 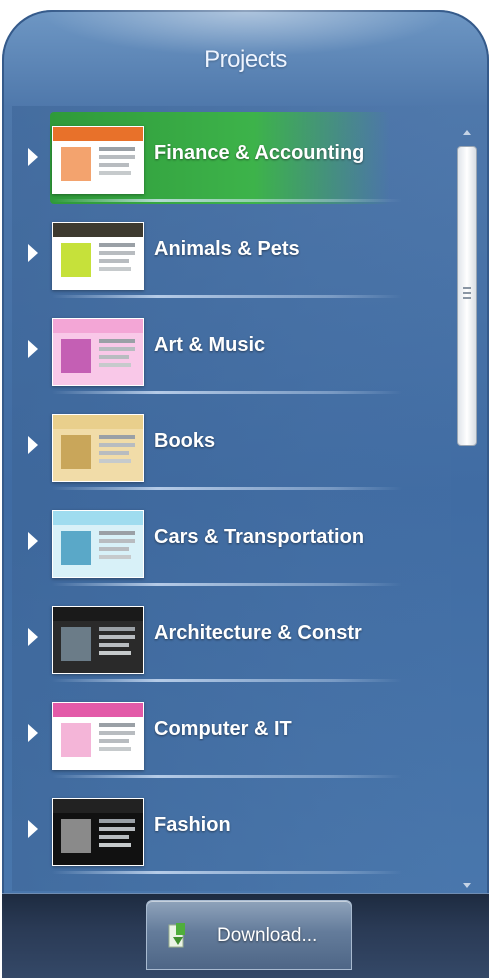 What do you see at coordinates (259, 153) in the screenshot?
I see `project-label: Finance & Accounting` at bounding box center [259, 153].